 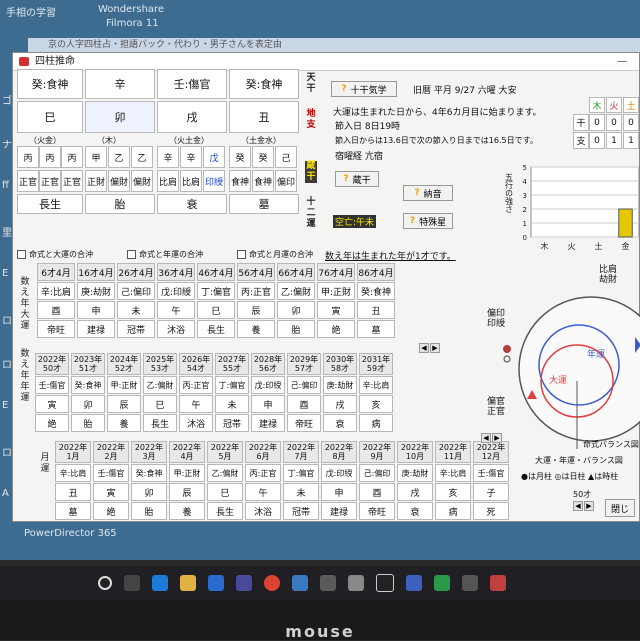 What do you see at coordinates (453, 492) in the screenshot?
I see `getsuun-shi: 亥` at bounding box center [453, 492].